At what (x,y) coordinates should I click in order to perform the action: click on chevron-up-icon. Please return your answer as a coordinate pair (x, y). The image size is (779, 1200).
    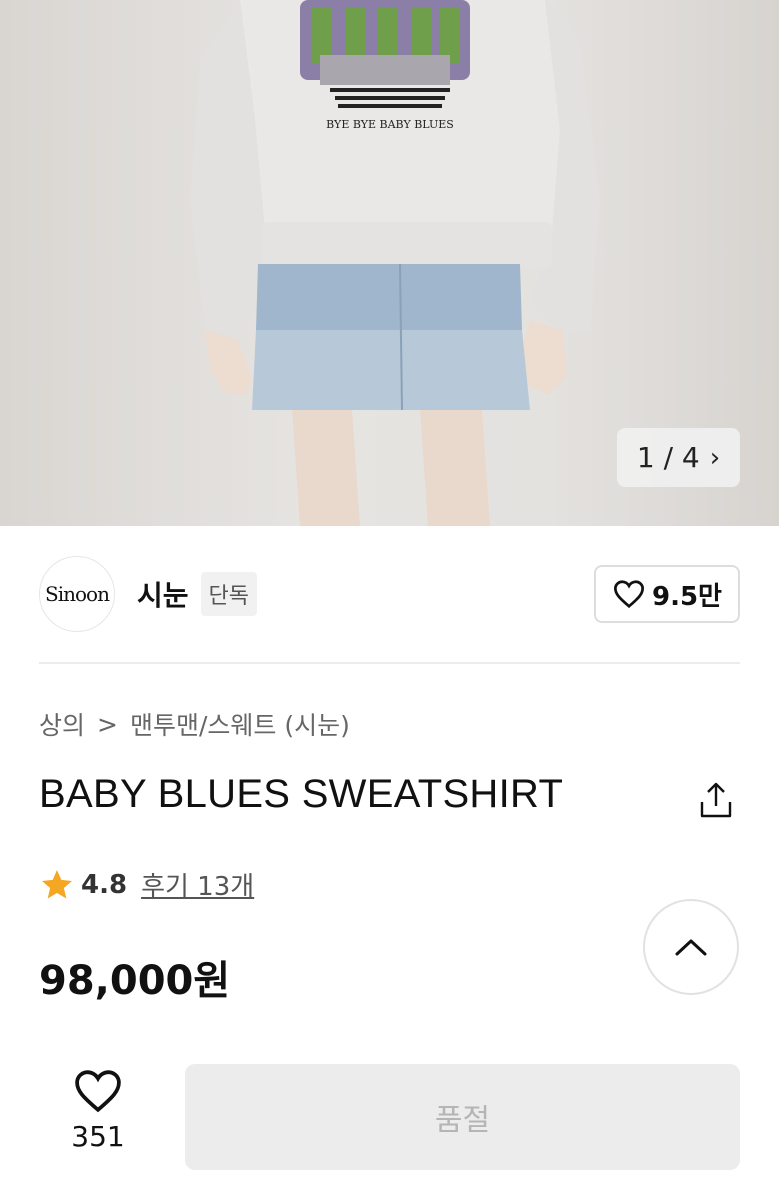
    Looking at the image, I should click on (691, 947).